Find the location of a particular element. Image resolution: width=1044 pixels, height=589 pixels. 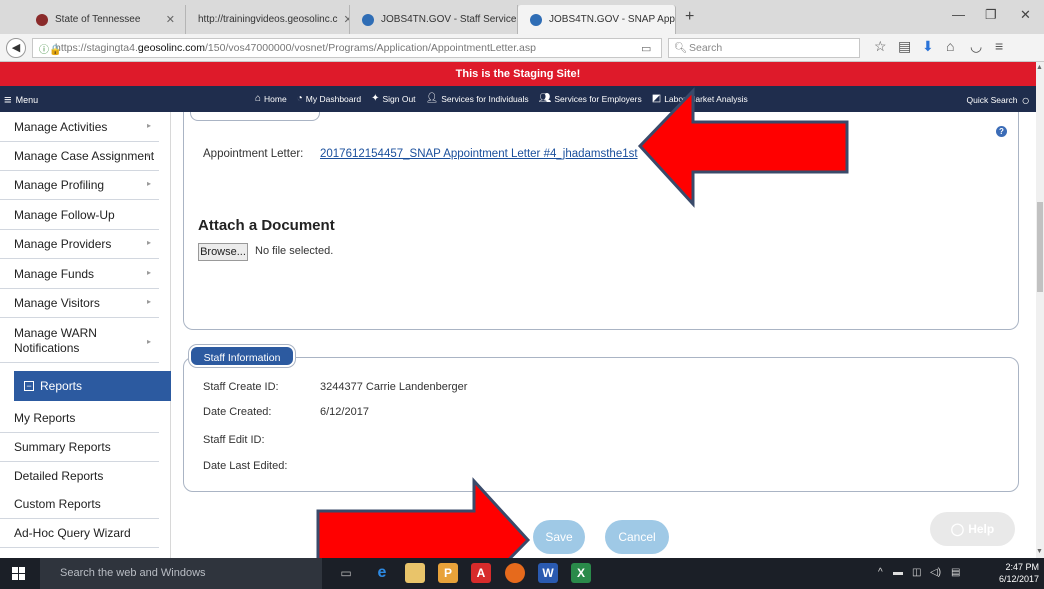

powerpoint-icon: P is located at coordinates (448, 573).